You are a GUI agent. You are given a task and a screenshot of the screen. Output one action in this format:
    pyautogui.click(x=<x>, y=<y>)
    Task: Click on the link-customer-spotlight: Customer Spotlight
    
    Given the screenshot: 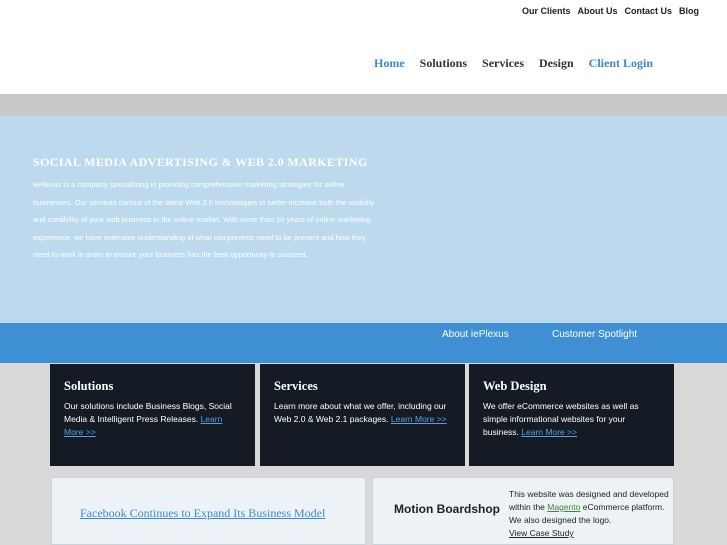 What is the action you would take?
    pyautogui.click(x=594, y=334)
    